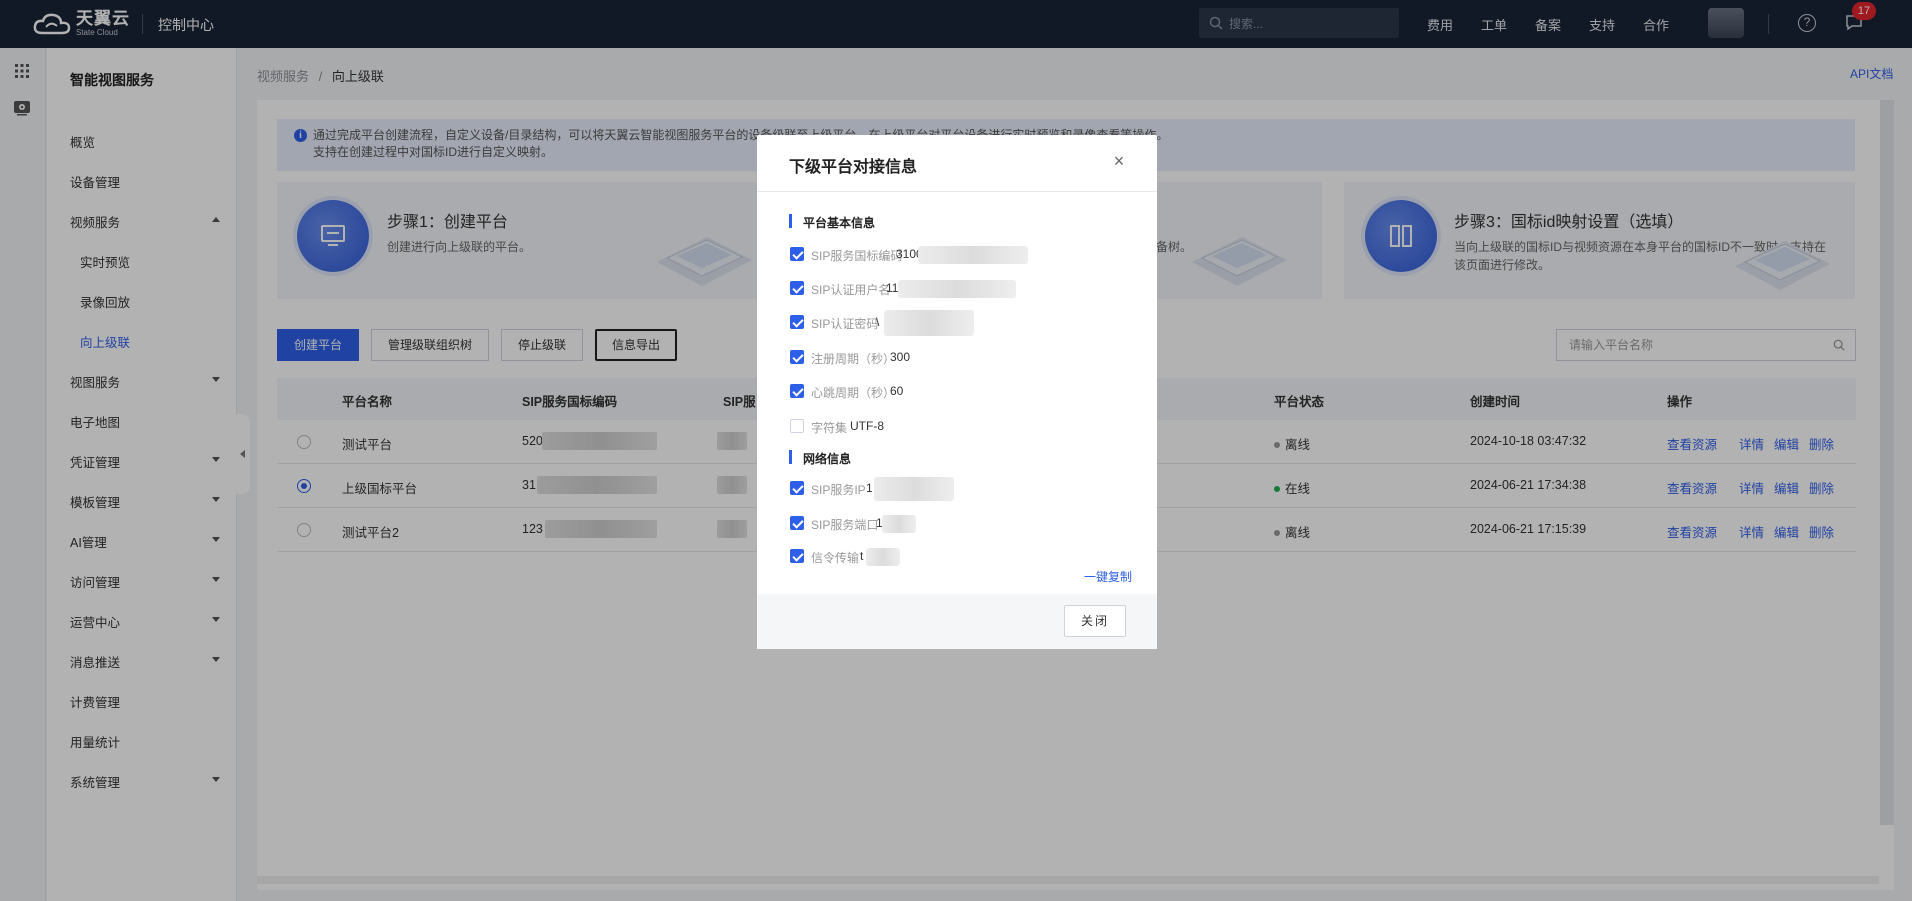 This screenshot has width=1912, height=901. What do you see at coordinates (845, 525) in the screenshot?
I see `field-label: SIP服务端口` at bounding box center [845, 525].